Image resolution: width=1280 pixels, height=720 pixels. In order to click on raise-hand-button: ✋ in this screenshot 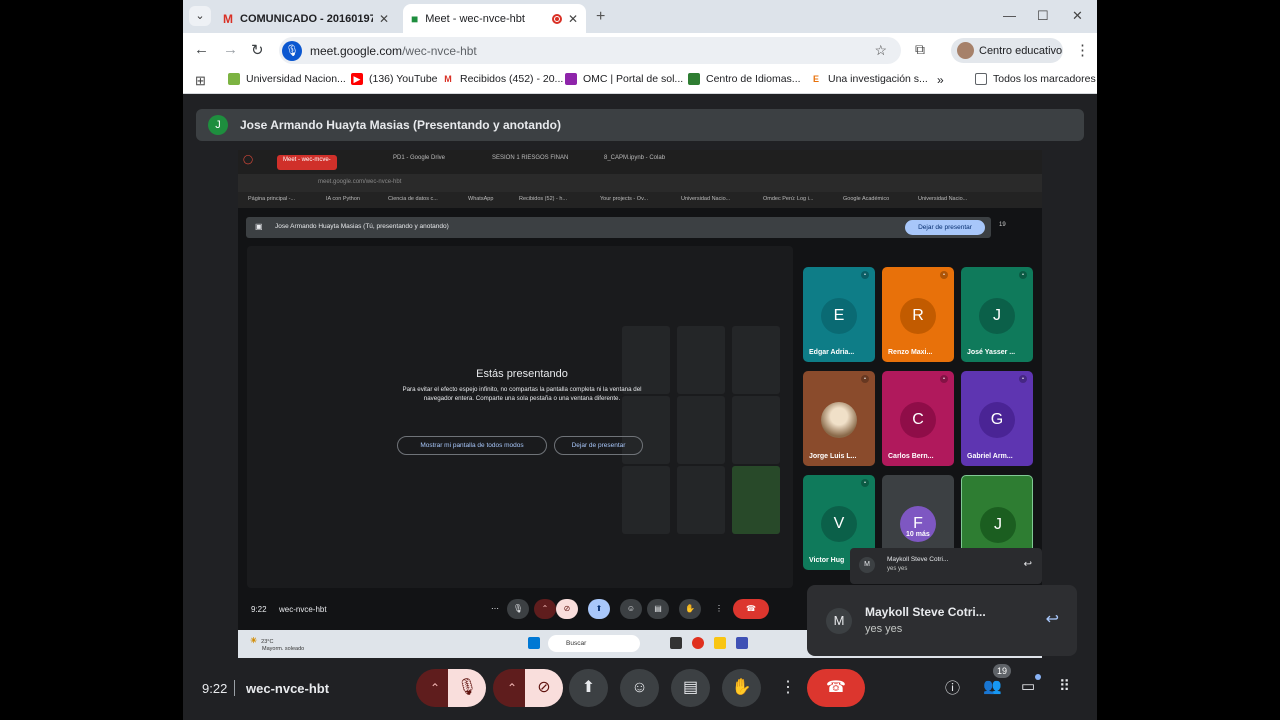, I will do `click(741, 688)`.